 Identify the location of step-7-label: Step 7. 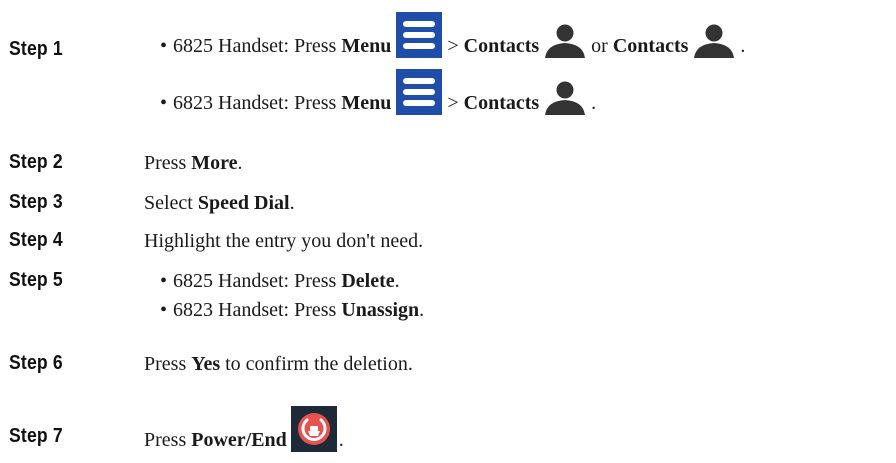
(36, 436).